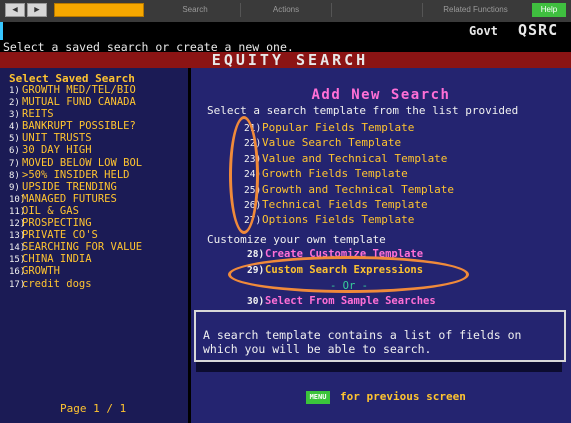  Describe the element at coordinates (75, 114) in the screenshot. I see `saved-search-item: 3) REITS` at that location.